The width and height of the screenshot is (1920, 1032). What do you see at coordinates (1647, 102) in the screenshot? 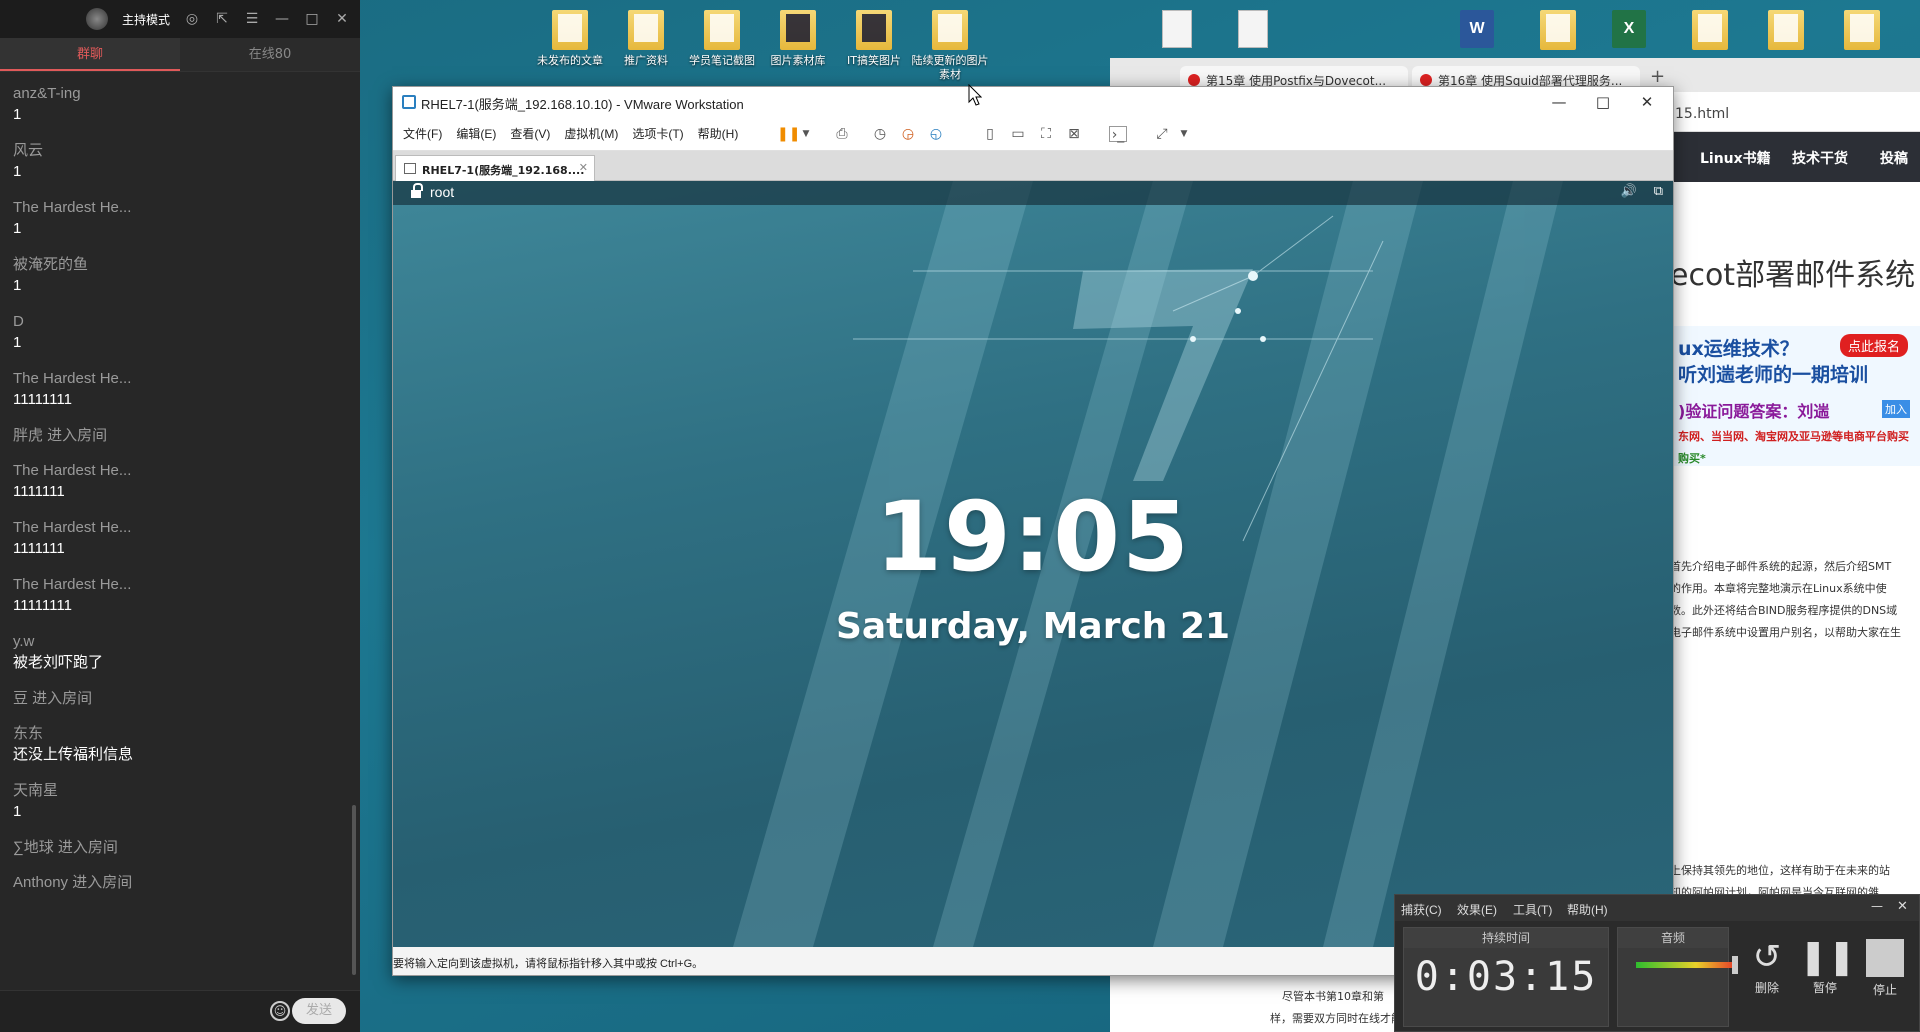
I see `close-button: ✕` at bounding box center [1647, 102].